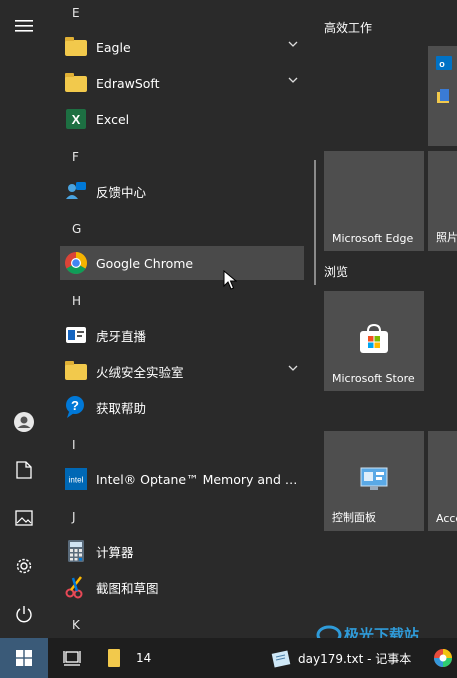  I want to click on app-item-edrawsoft: EdrawSoft, so click(182, 83).